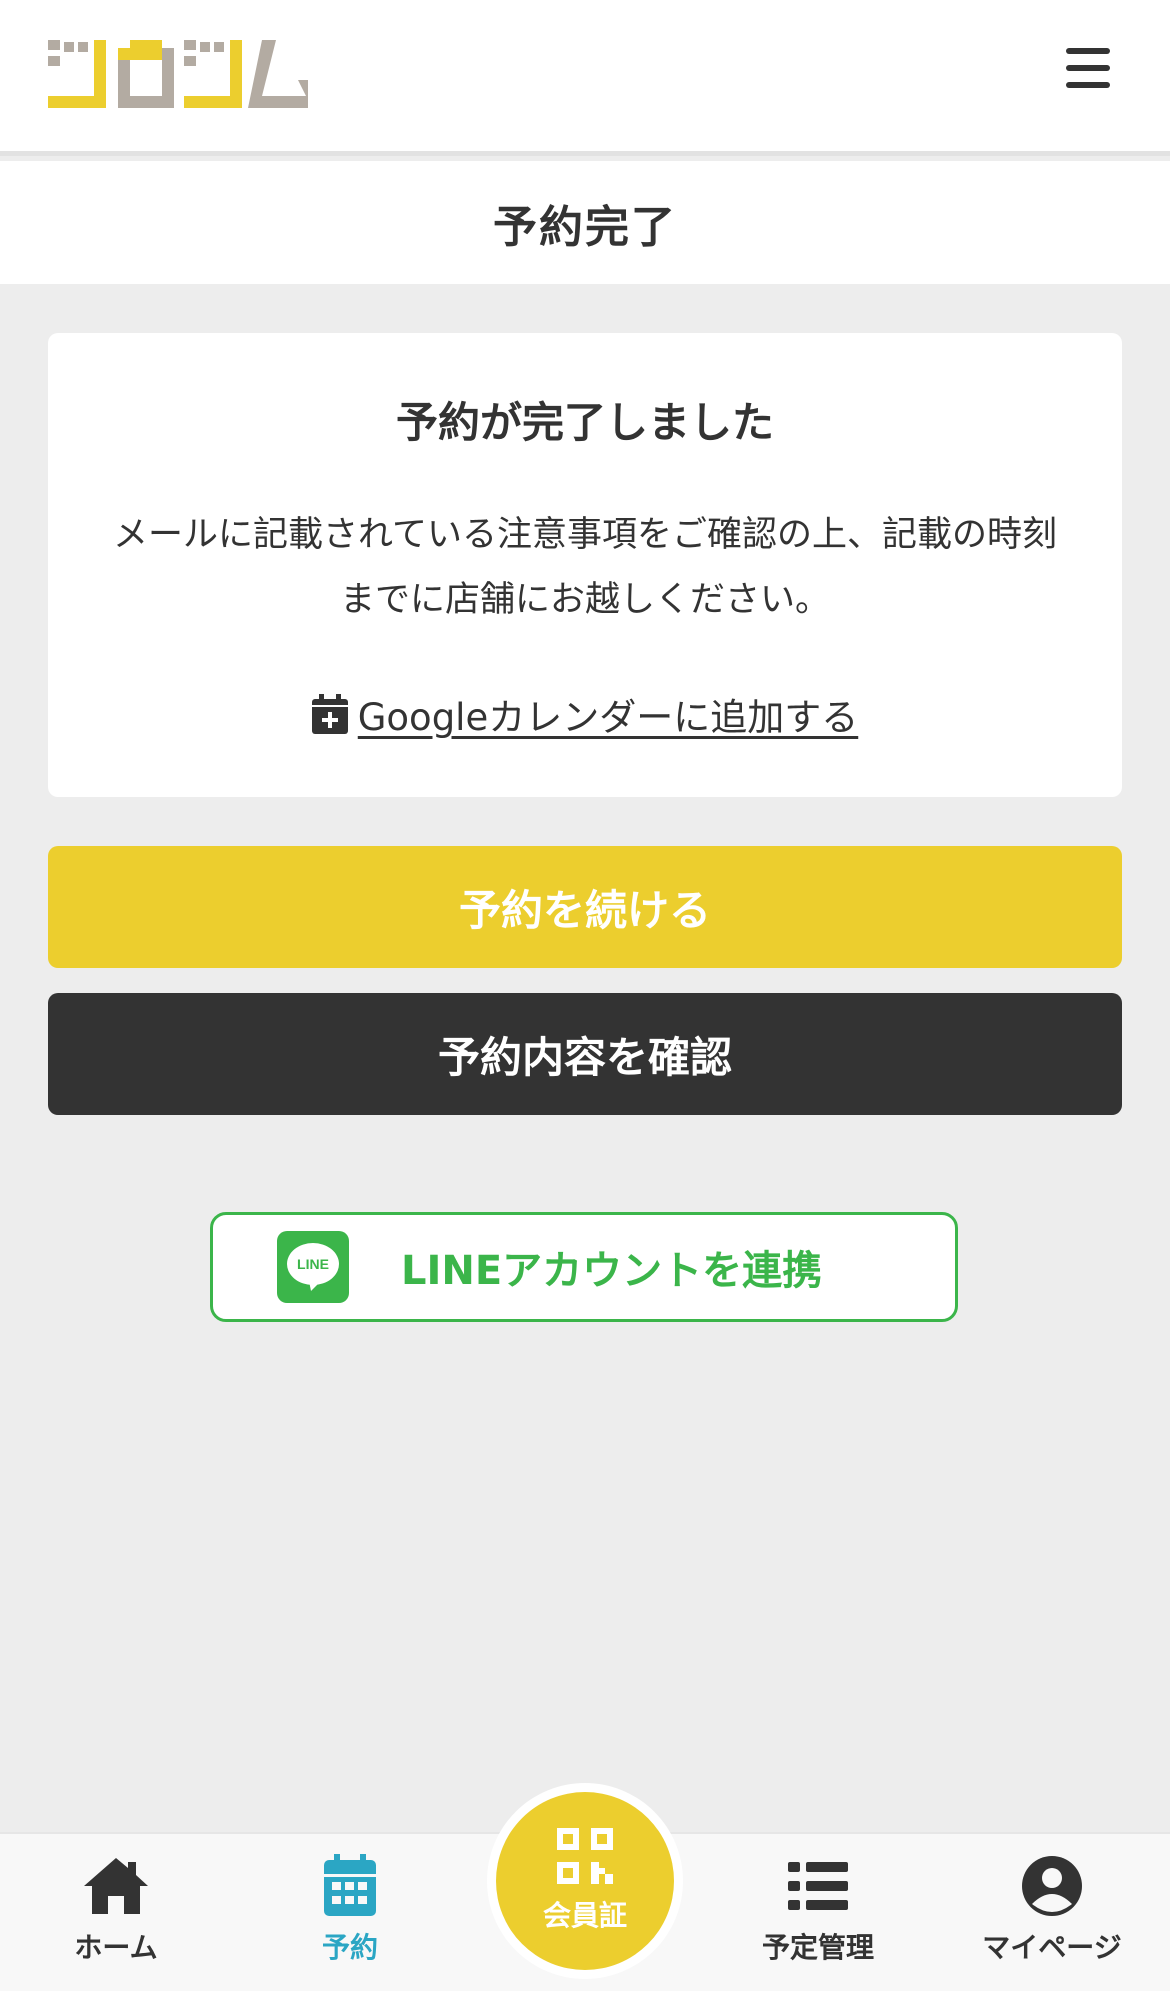 The height and width of the screenshot is (1991, 1170). I want to click on qr-code-icon, so click(585, 1856).